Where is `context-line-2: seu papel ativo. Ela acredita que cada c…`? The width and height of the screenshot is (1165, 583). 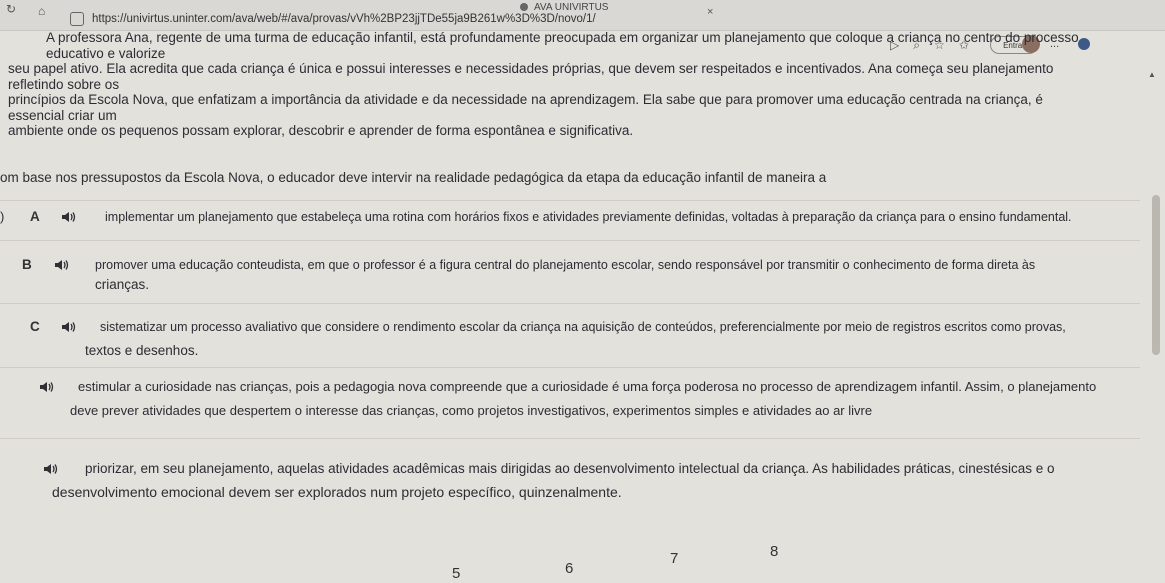 context-line-2: seu papel ativo. Ela acredita que cada c… is located at coordinates (531, 76).